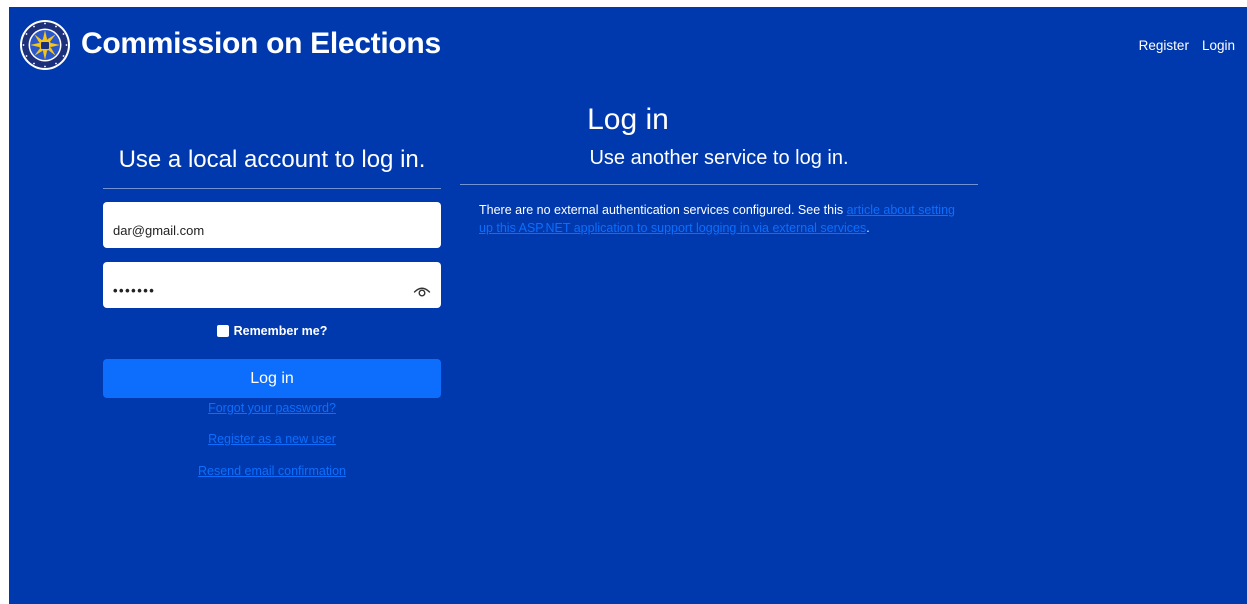 The width and height of the screenshot is (1247, 604). Describe the element at coordinates (222, 331) in the screenshot. I see `remember-me-checkbox` at that location.